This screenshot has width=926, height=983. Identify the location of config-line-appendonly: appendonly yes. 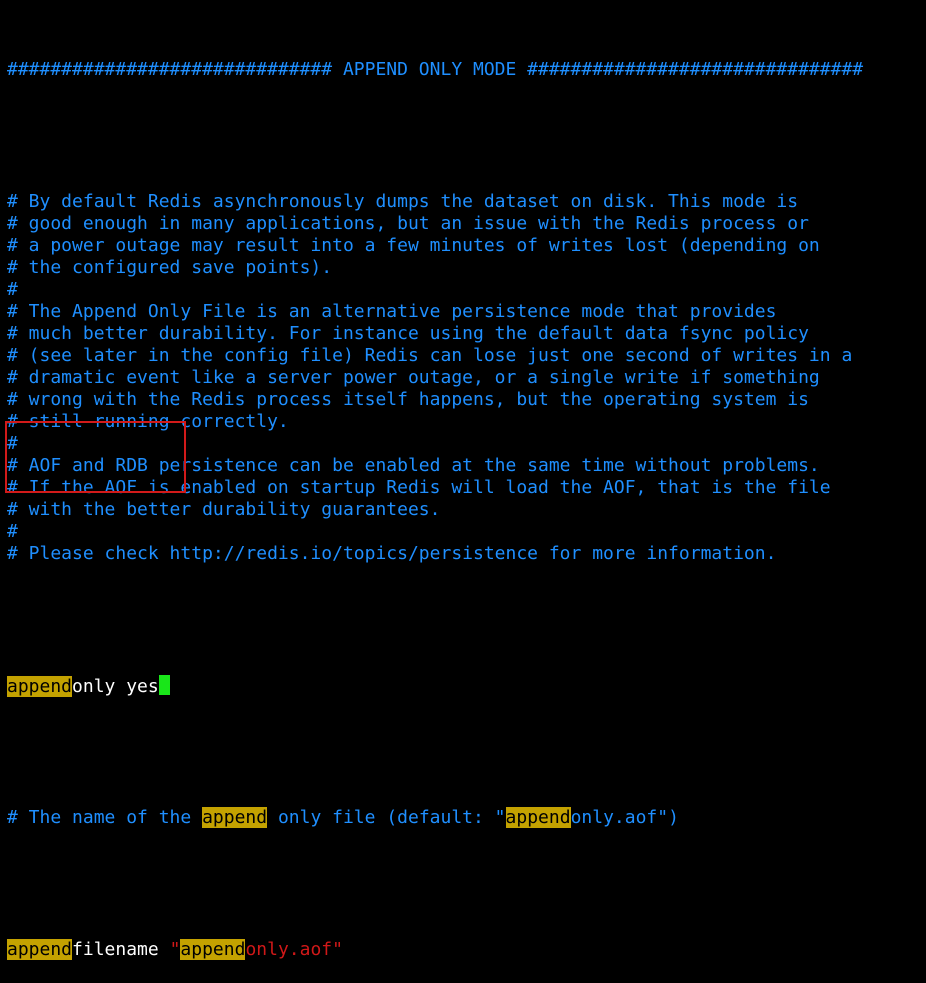
(464, 686).